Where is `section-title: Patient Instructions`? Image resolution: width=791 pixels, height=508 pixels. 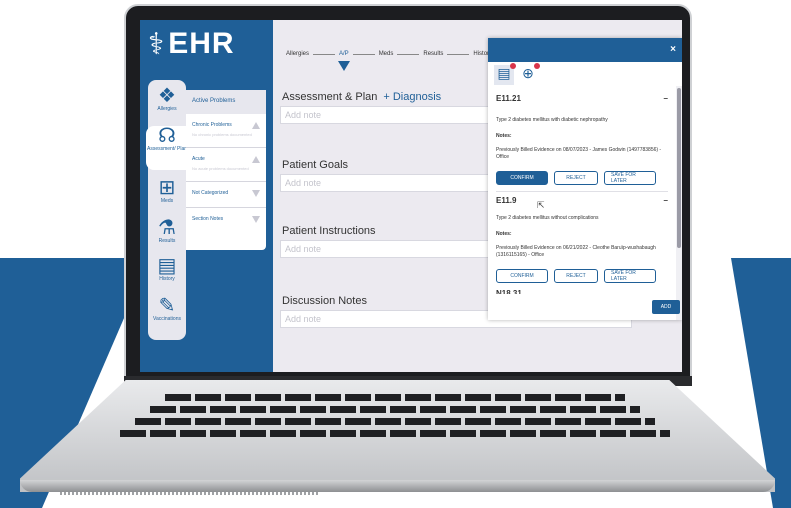
section-title: Patient Instructions is located at coordinates (329, 231).